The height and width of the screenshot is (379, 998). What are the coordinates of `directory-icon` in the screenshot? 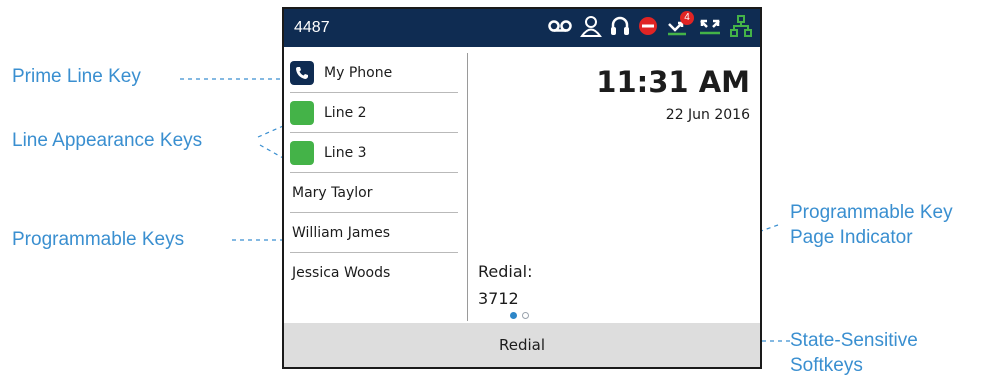 It's located at (591, 28).